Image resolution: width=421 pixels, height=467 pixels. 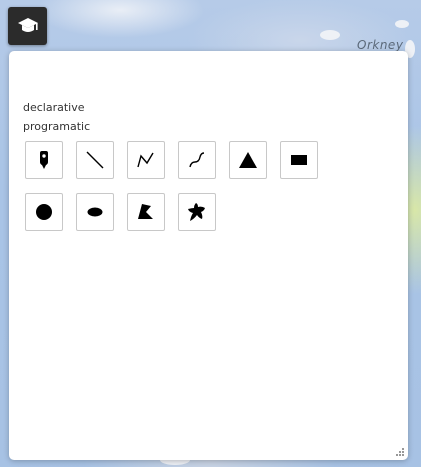 I want to click on ellipse-icon, so click(x=95, y=212).